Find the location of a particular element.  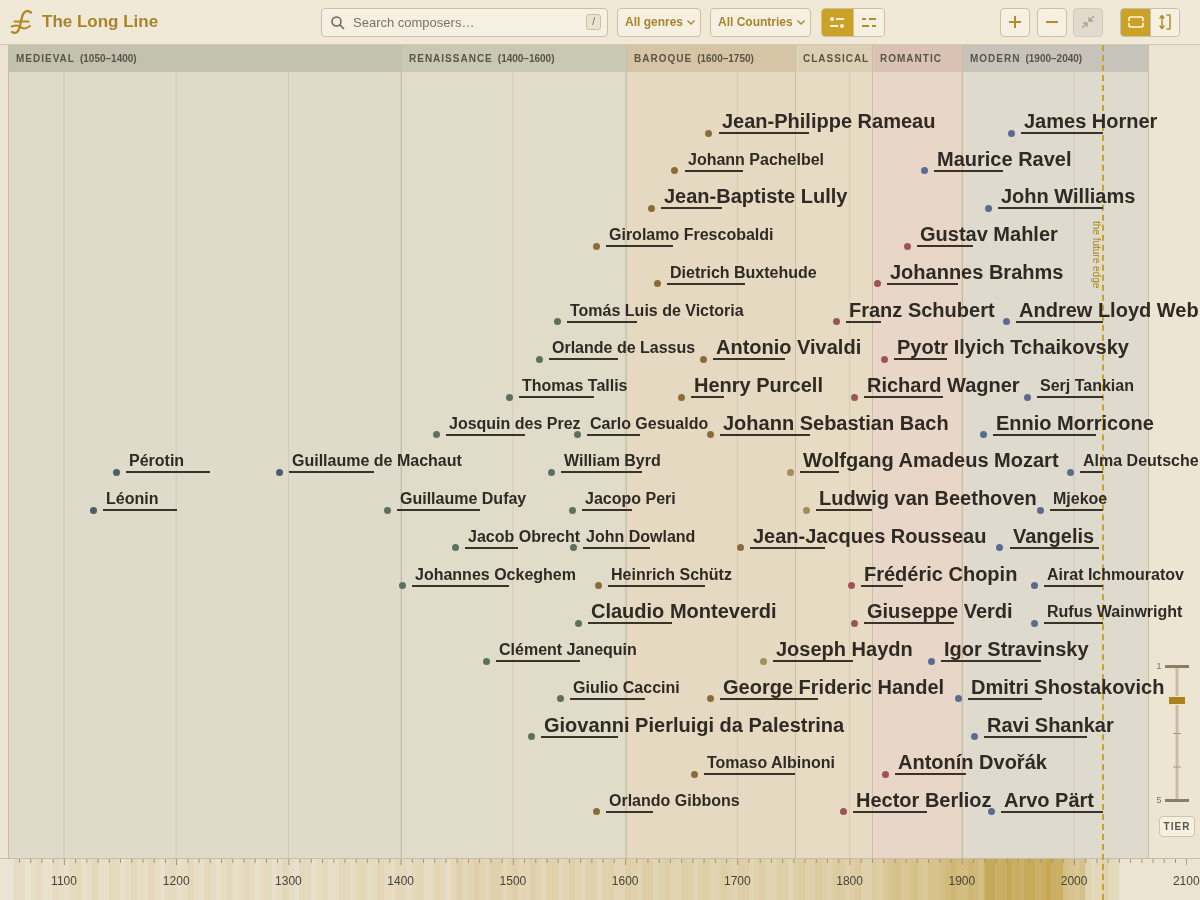

composer-name: Jean-Jacques Rousseau is located at coordinates (868, 535).